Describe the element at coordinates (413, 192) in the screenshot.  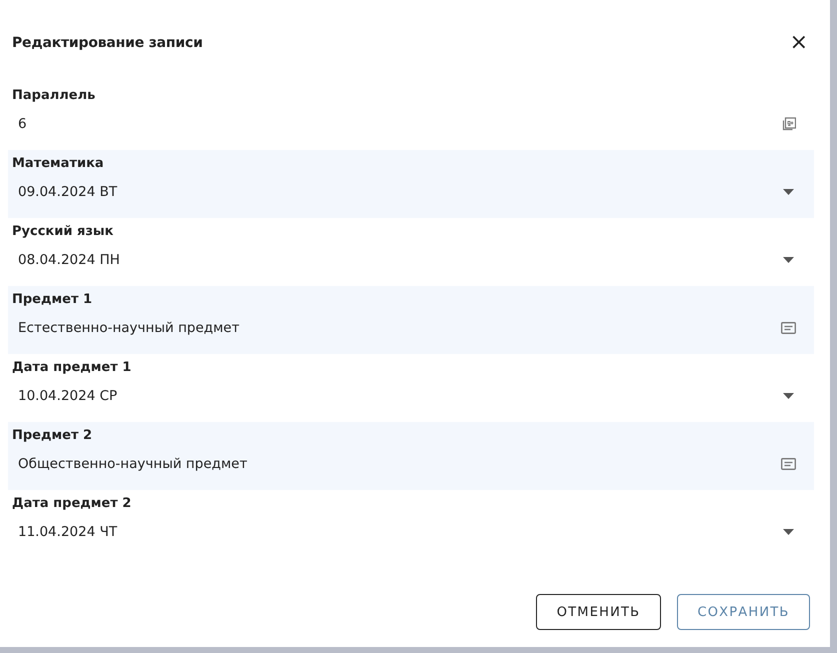
I see `dropdown-field: 09.04.2024 ВТ` at that location.